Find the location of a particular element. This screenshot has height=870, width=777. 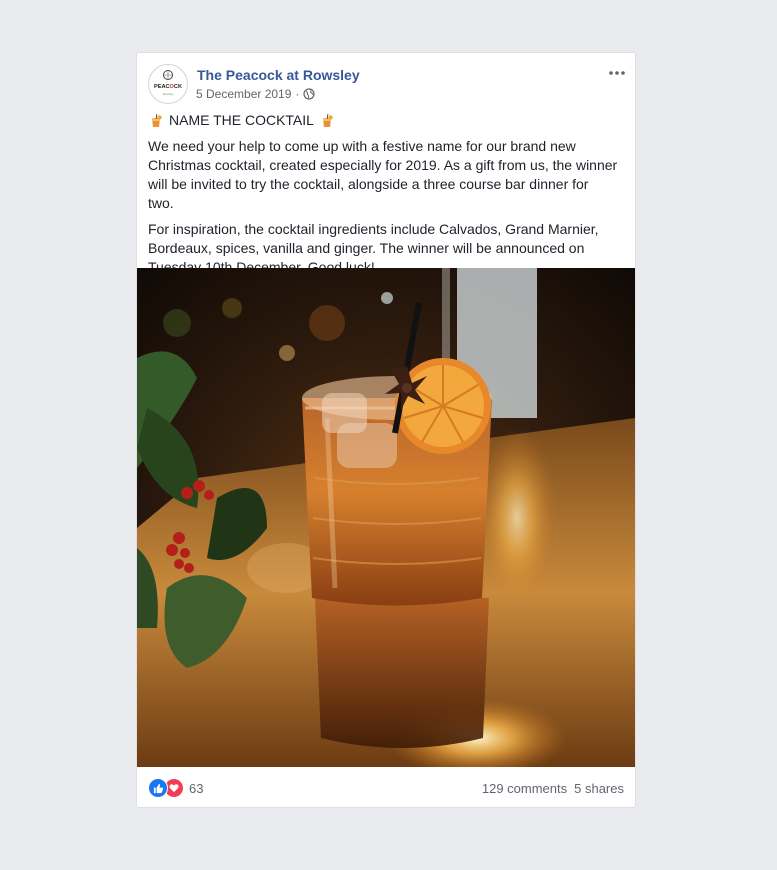

post-meta: 5 December 2019 · is located at coordinates (255, 94).